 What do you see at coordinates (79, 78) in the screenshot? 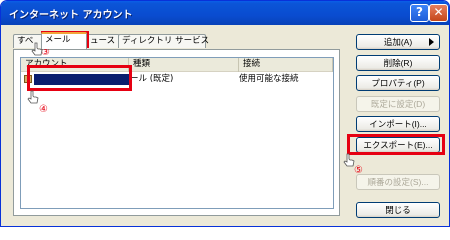
I see `highlight-account-row` at bounding box center [79, 78].